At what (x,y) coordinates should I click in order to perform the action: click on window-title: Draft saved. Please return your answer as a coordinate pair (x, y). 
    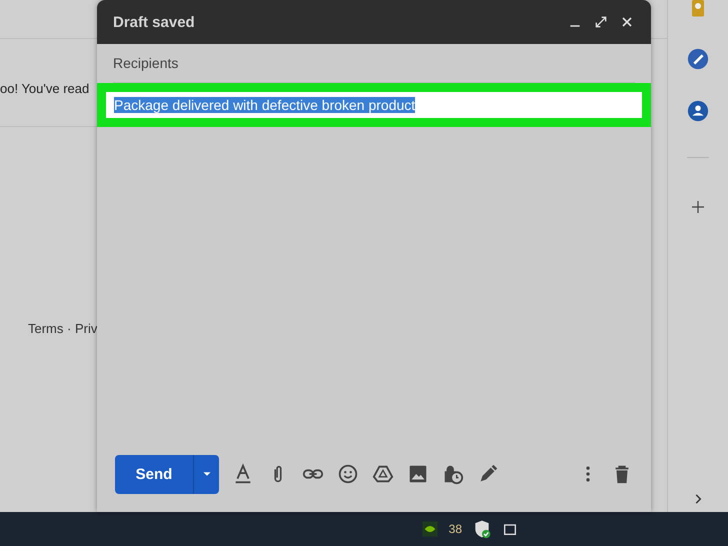
    Looking at the image, I should click on (154, 22).